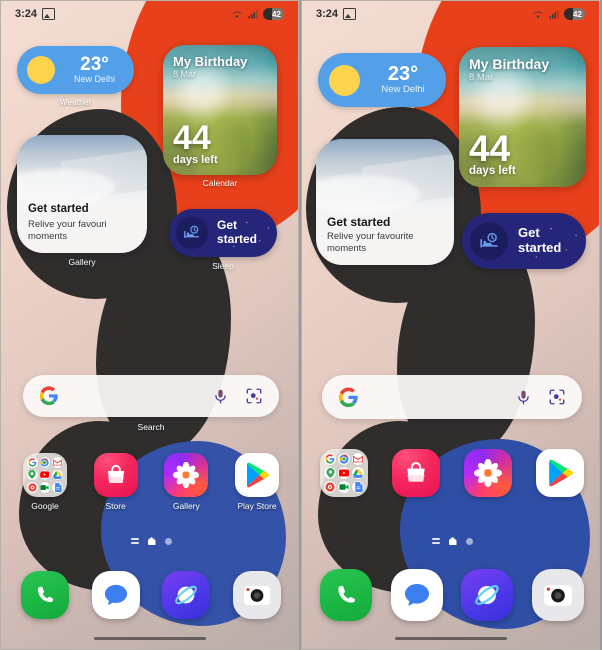 This screenshot has width=602, height=650. I want to click on gallery-subtext: Relive your favouri moments, so click(67, 231).